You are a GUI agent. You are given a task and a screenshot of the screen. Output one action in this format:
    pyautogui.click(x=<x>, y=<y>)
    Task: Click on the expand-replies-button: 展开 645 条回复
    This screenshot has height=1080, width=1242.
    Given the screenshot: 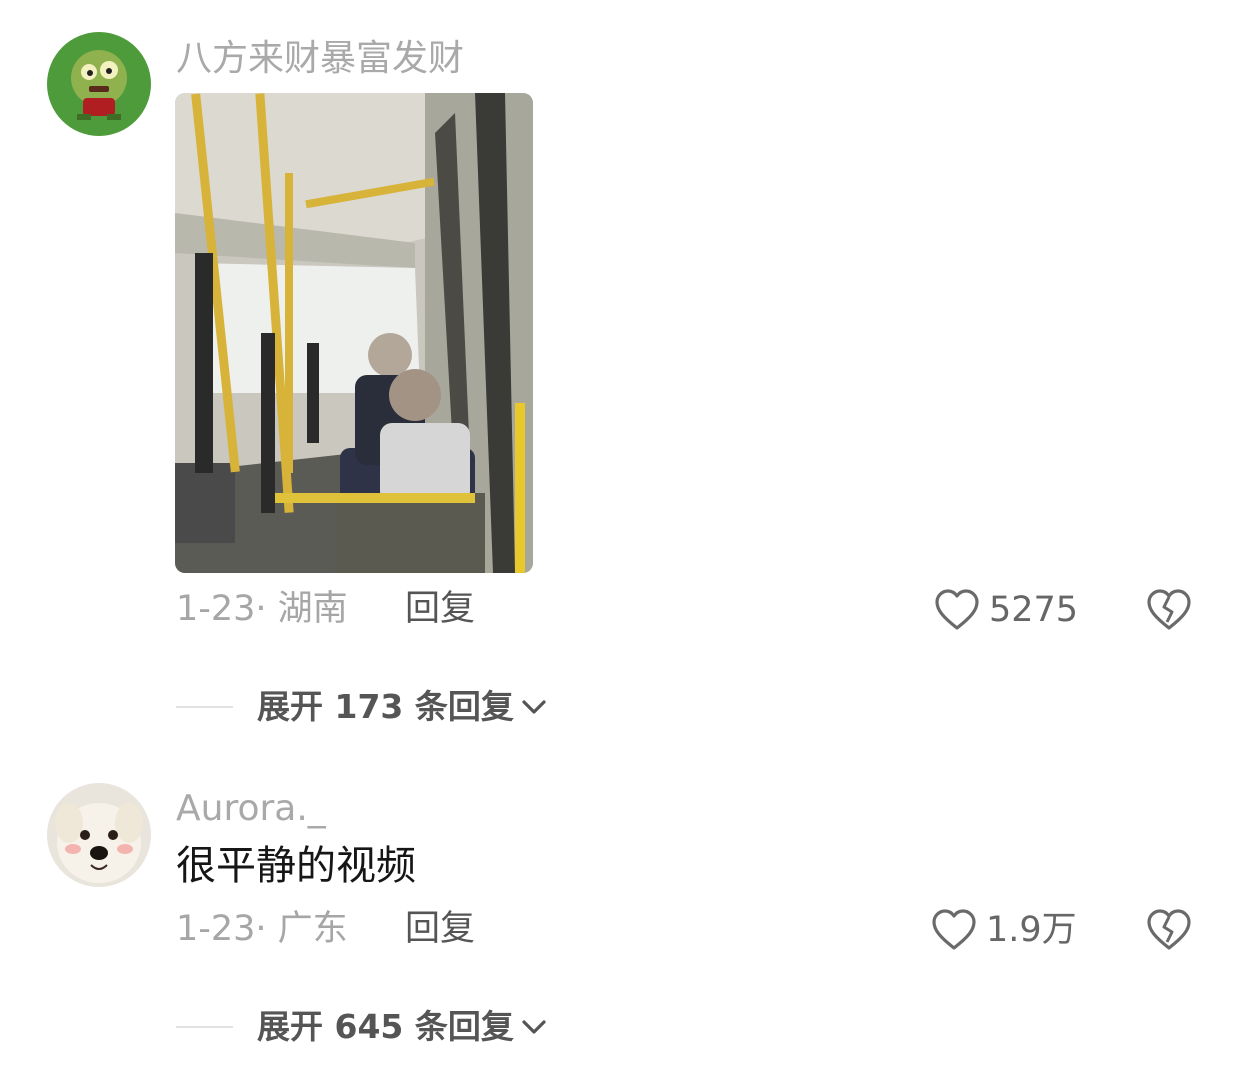 What is the action you would take?
    pyautogui.click(x=362, y=1026)
    